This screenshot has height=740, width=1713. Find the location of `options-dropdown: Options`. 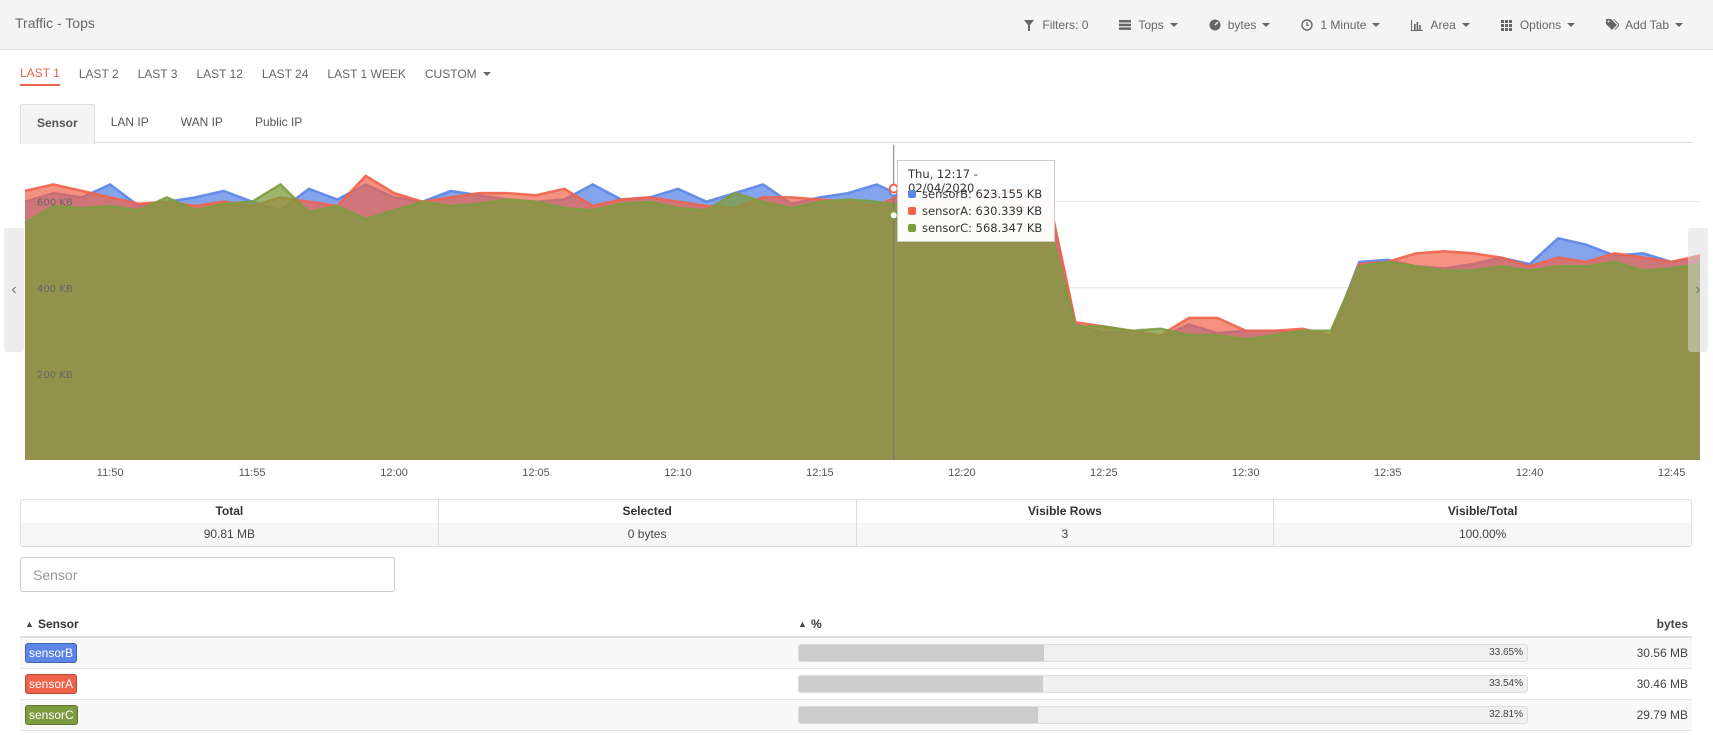

options-dropdown: Options is located at coordinates (1538, 25).